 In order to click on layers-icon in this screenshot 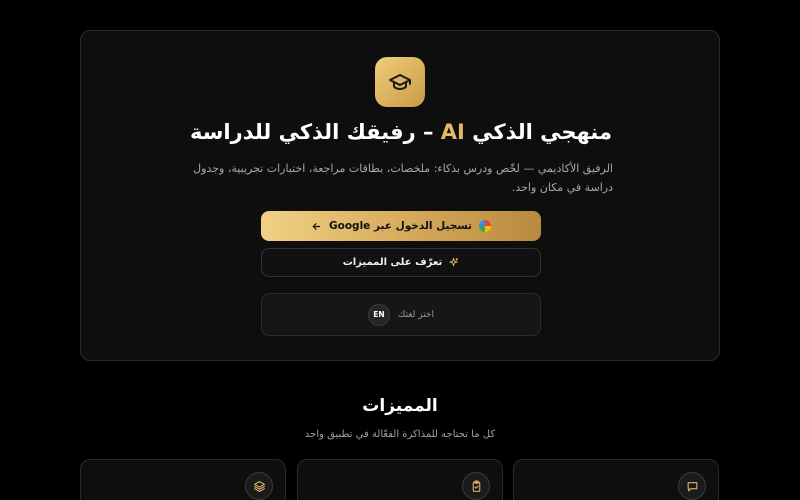, I will do `click(259, 486)`.